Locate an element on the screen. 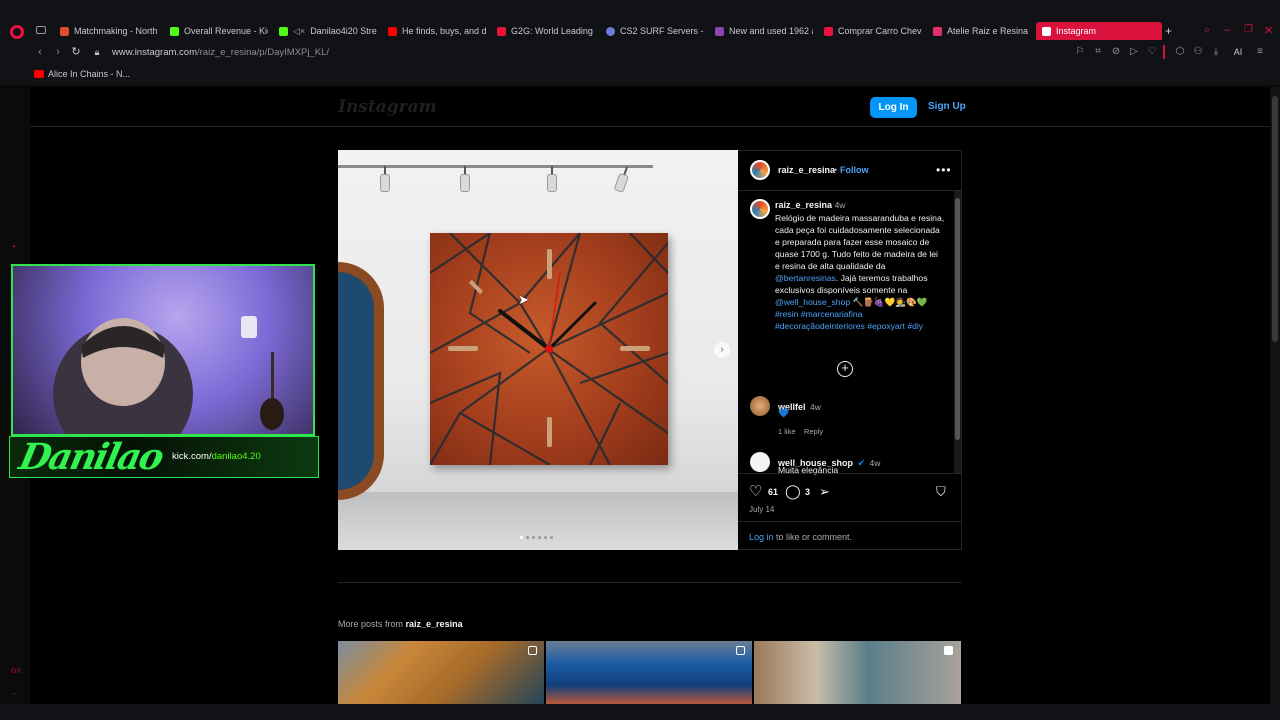  snapshot-icon: ⌗ is located at coordinates (1098, 52).